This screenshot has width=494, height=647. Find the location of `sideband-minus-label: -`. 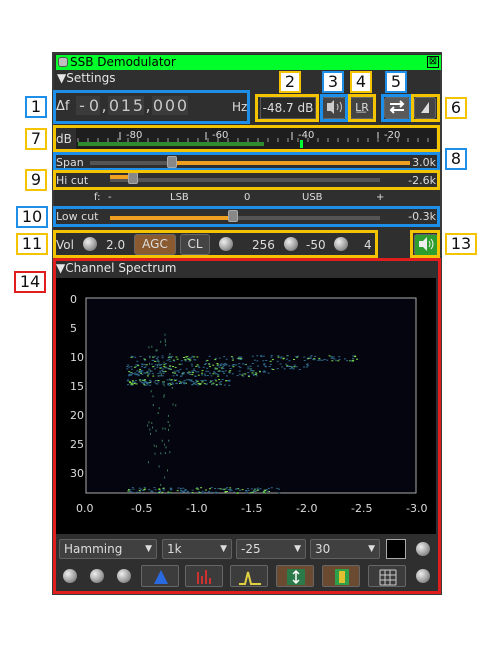

sideband-minus-label: - is located at coordinates (110, 197).